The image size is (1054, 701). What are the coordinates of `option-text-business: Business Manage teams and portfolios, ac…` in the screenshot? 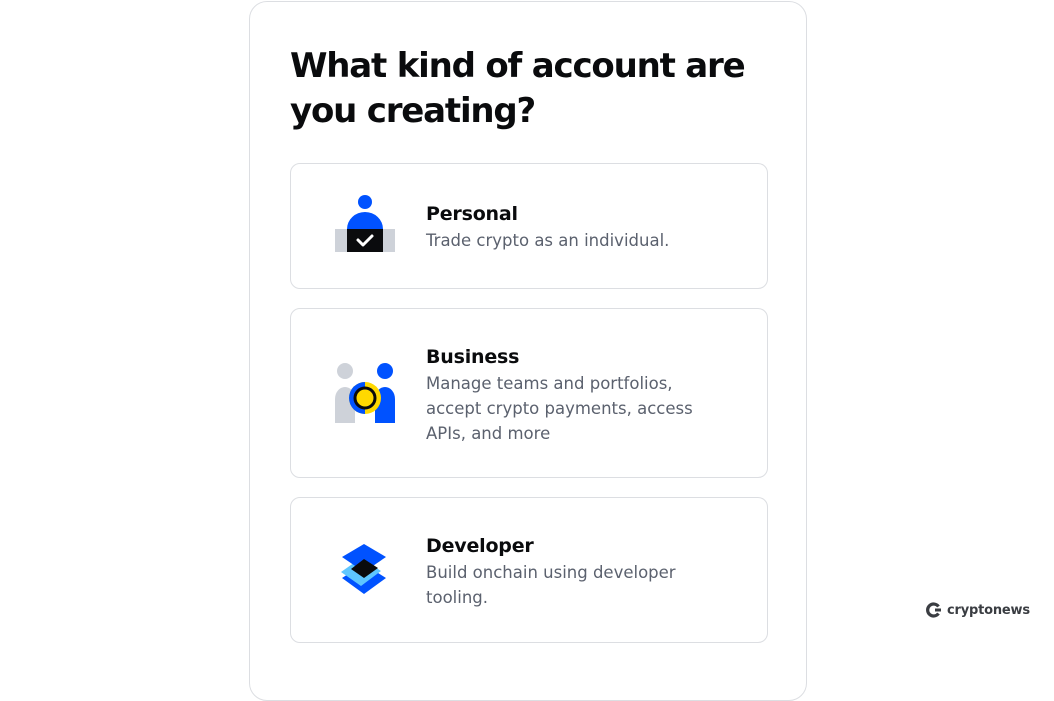 It's located at (576, 395).